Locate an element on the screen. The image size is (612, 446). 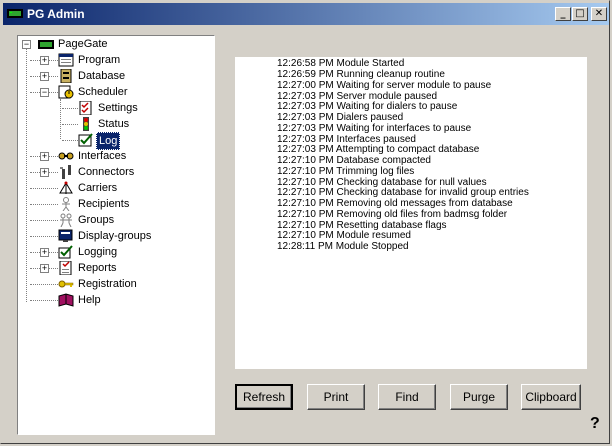
tree-item-label: Registration is located at coordinates (107, 284).